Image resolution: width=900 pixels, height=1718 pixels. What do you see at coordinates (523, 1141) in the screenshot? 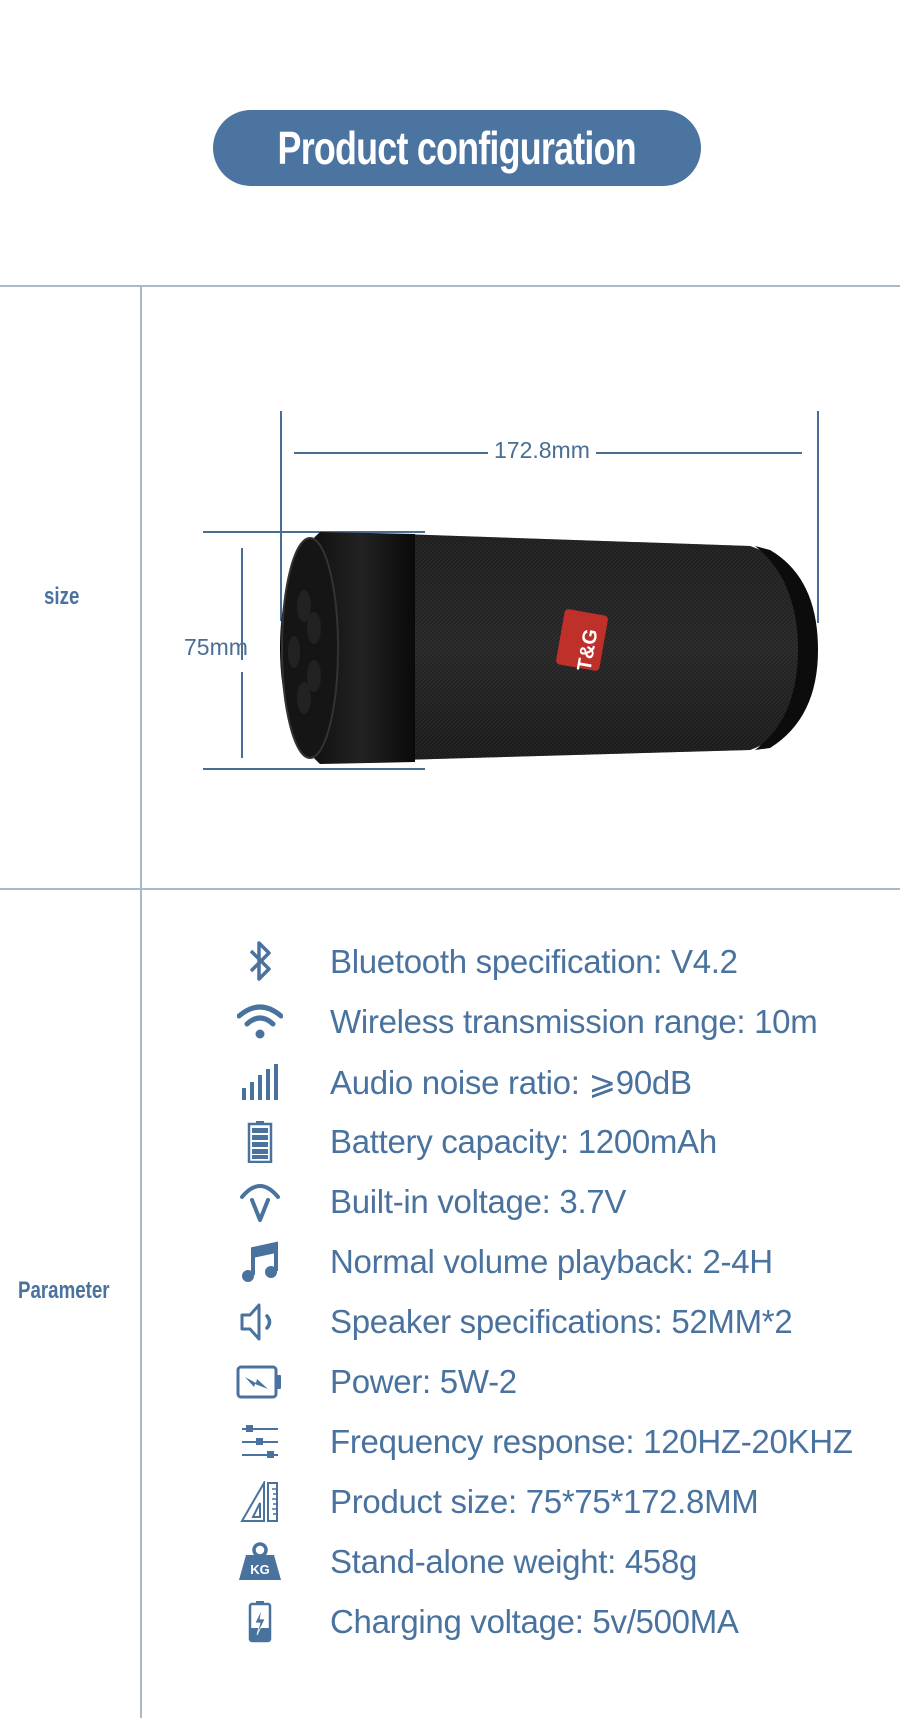
I see `parameter-text: Battery capacity: 1200mAh` at bounding box center [523, 1141].